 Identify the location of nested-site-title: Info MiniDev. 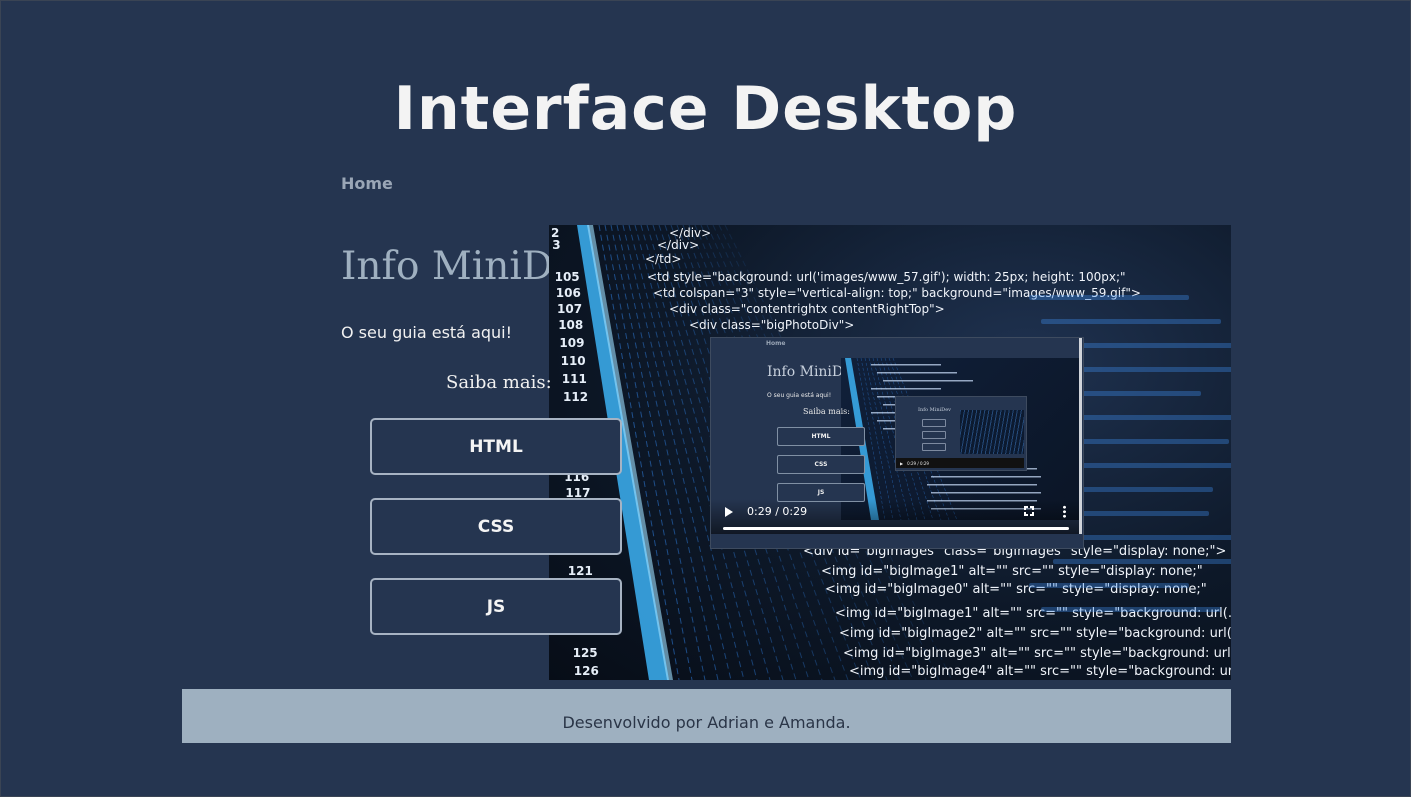
(934, 410).